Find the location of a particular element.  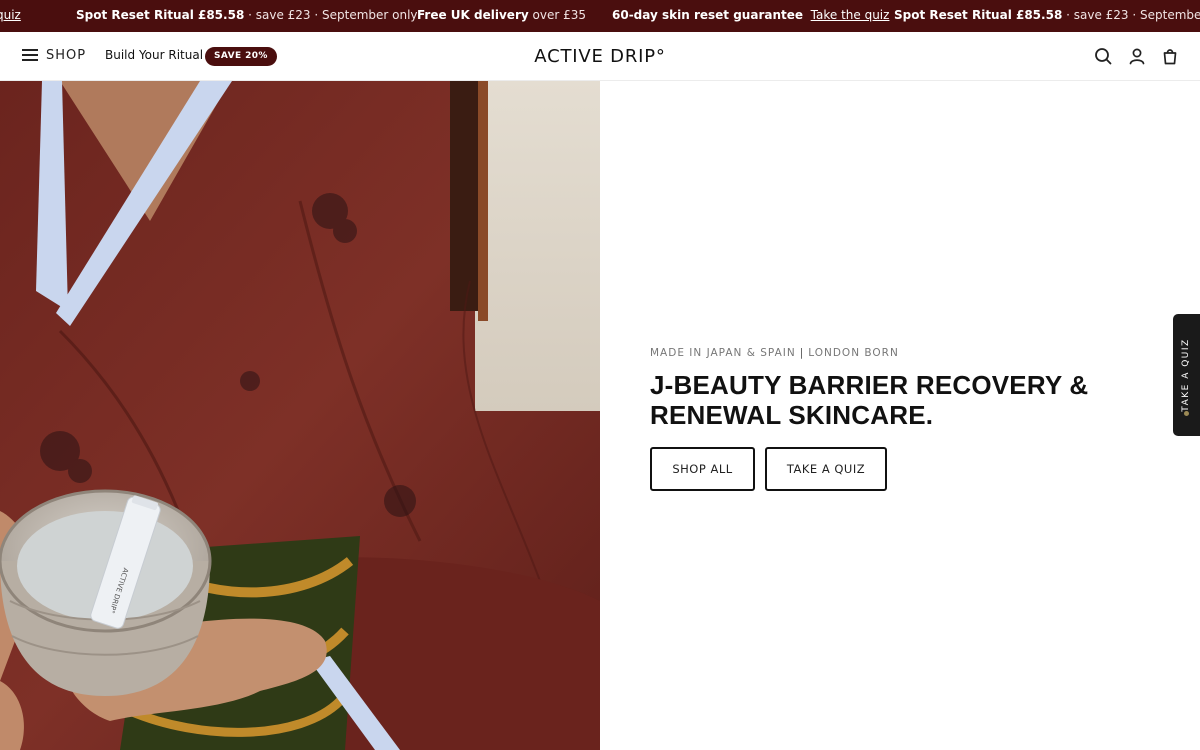

eyebrow-tagline: LONDON BORN is located at coordinates (853, 353).